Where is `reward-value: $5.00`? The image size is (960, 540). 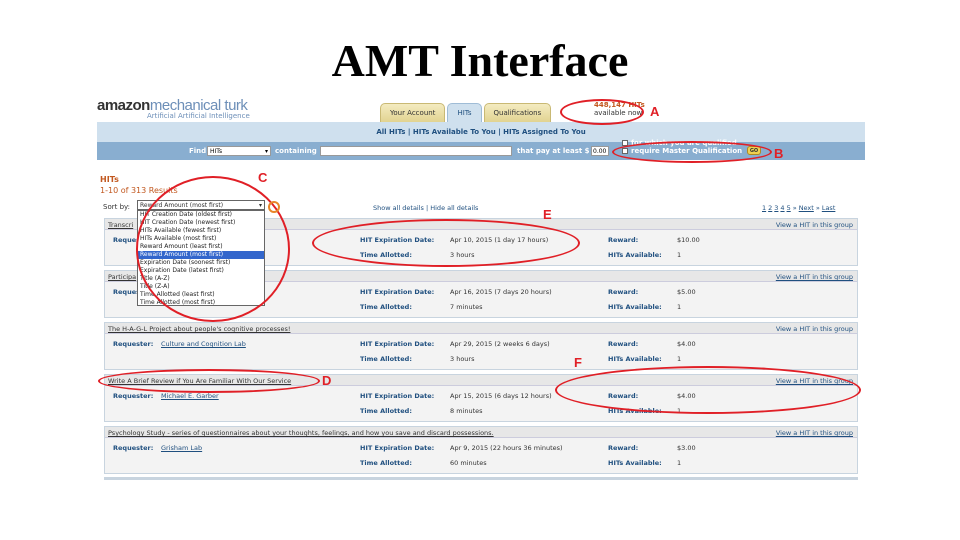 reward-value: $5.00 is located at coordinates (686, 292).